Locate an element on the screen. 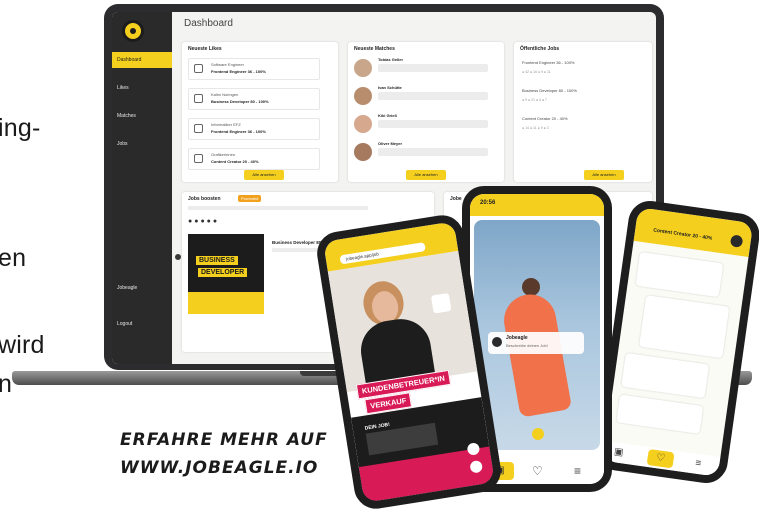 The height and width of the screenshot is (512, 759). job-poster-image: BUSINESS DEVELOPER is located at coordinates (226, 274).